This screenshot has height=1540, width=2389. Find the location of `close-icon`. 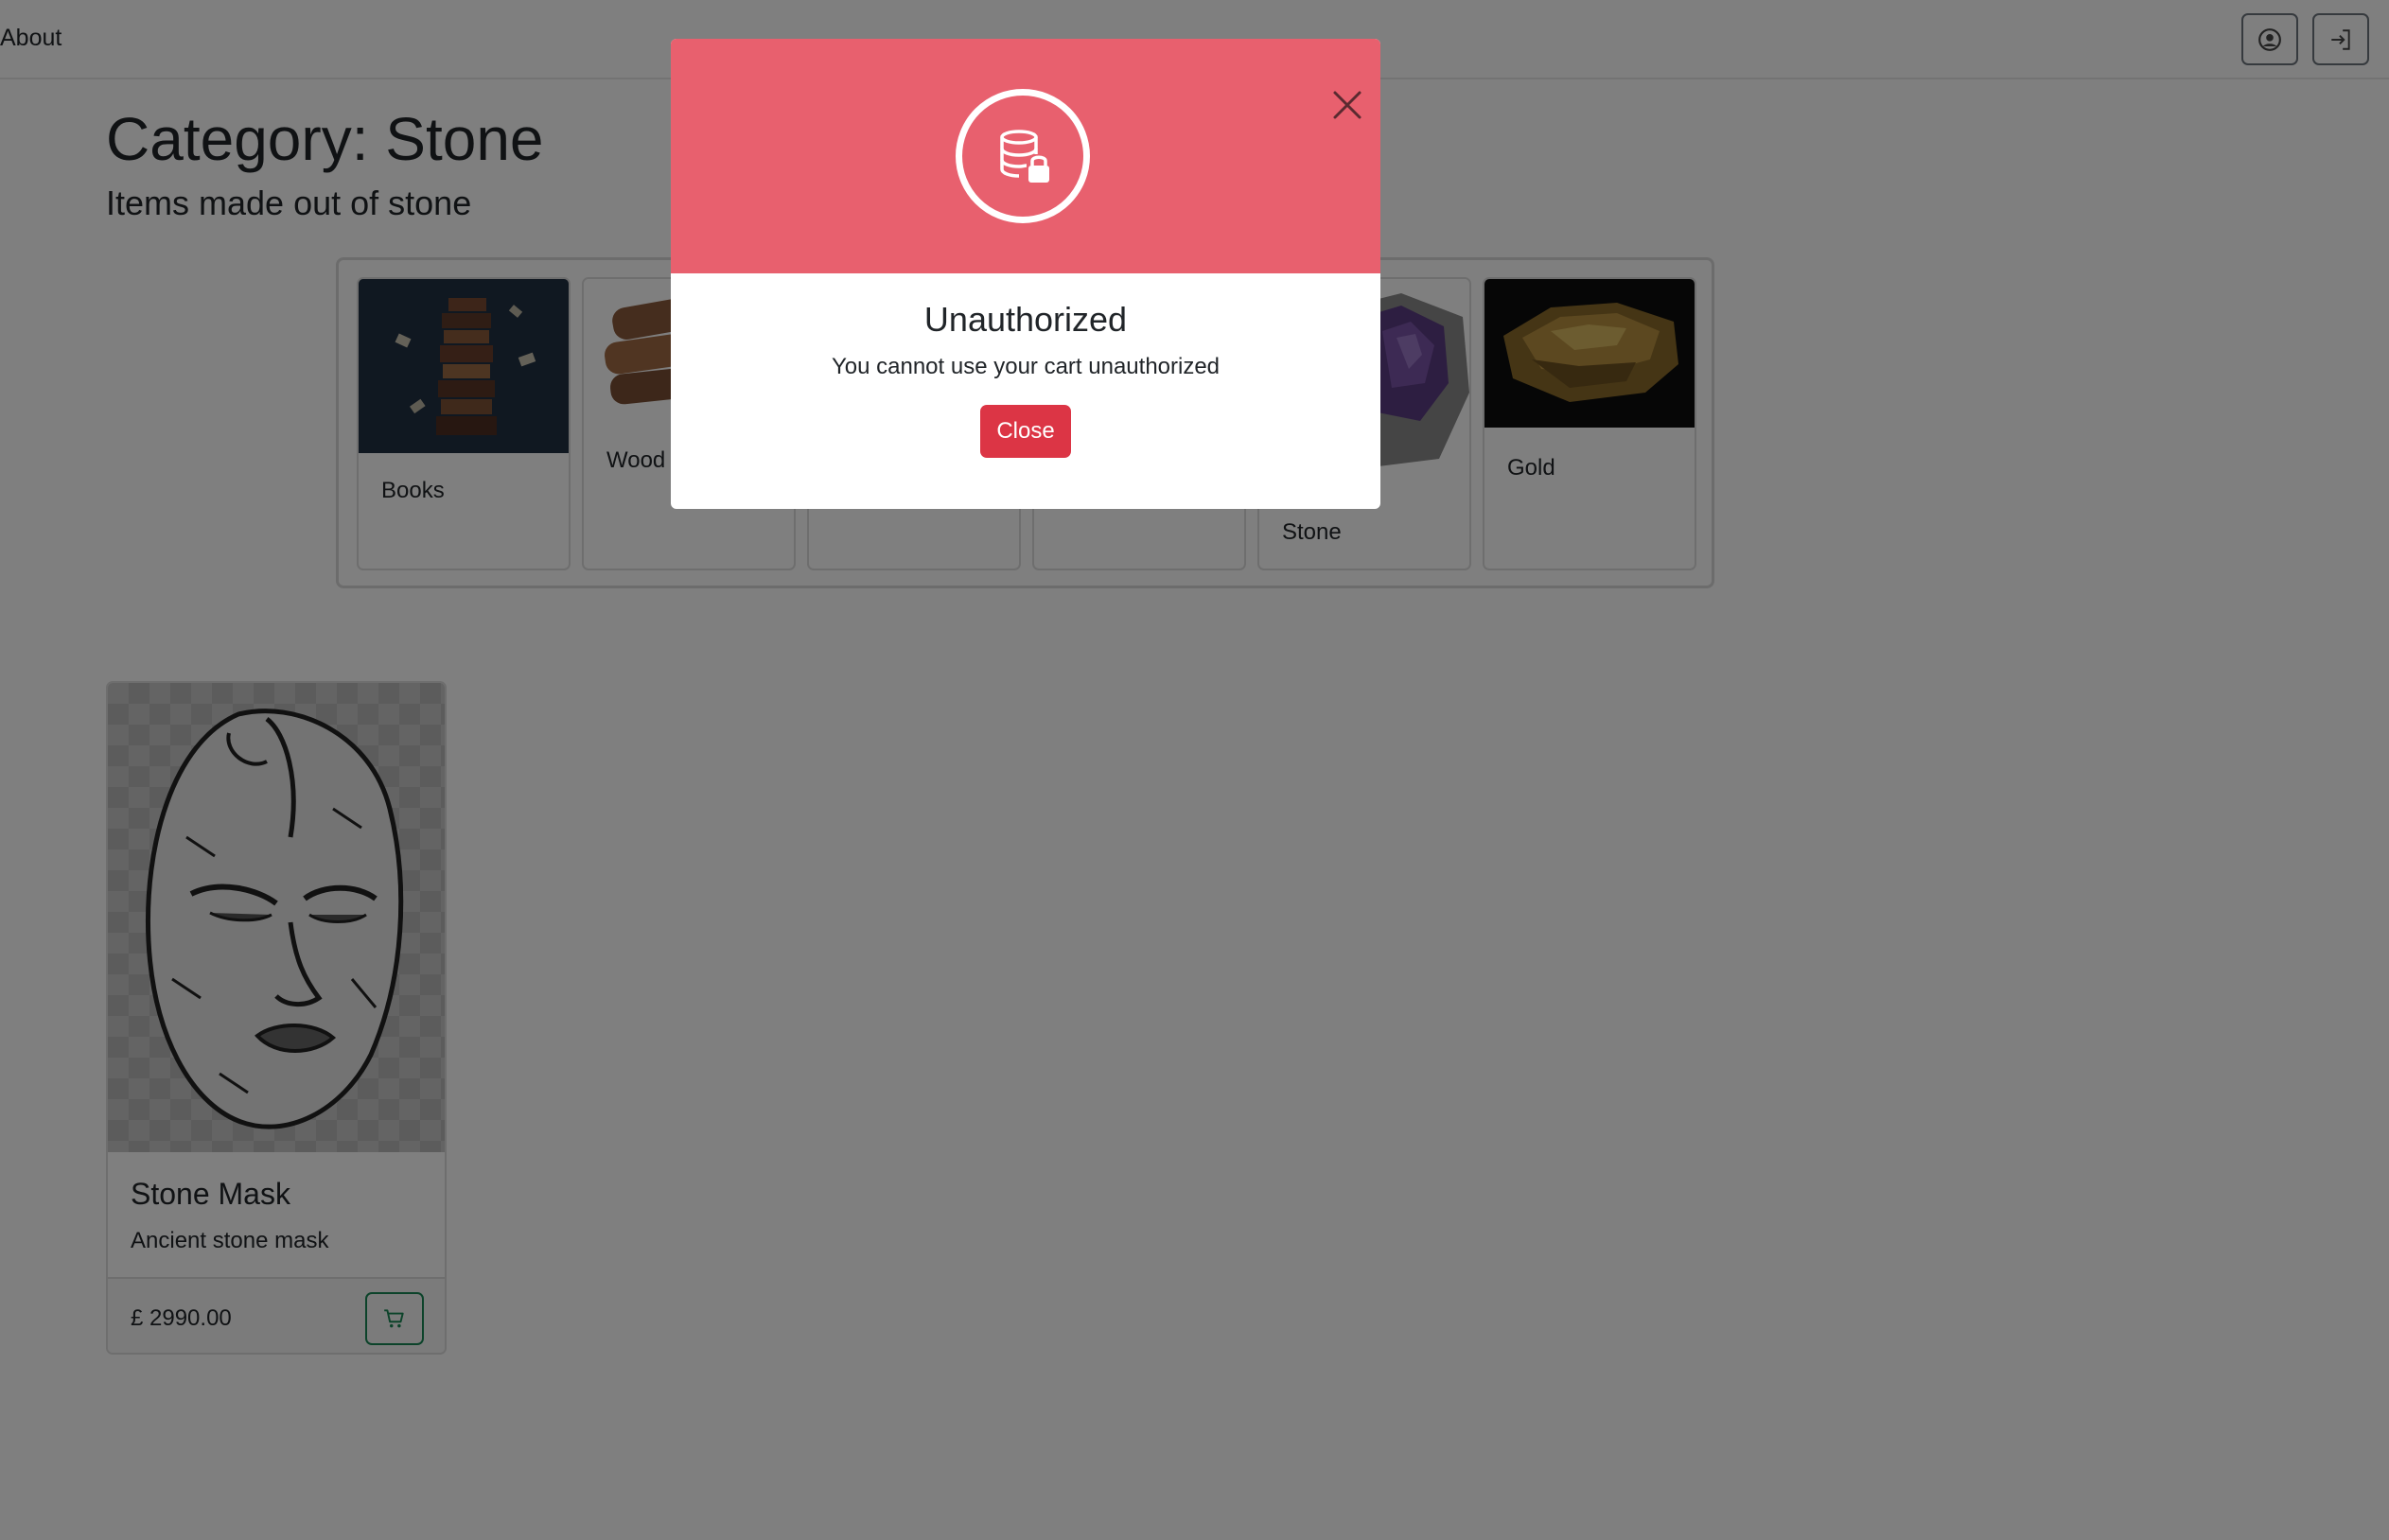

close-icon is located at coordinates (1347, 105).